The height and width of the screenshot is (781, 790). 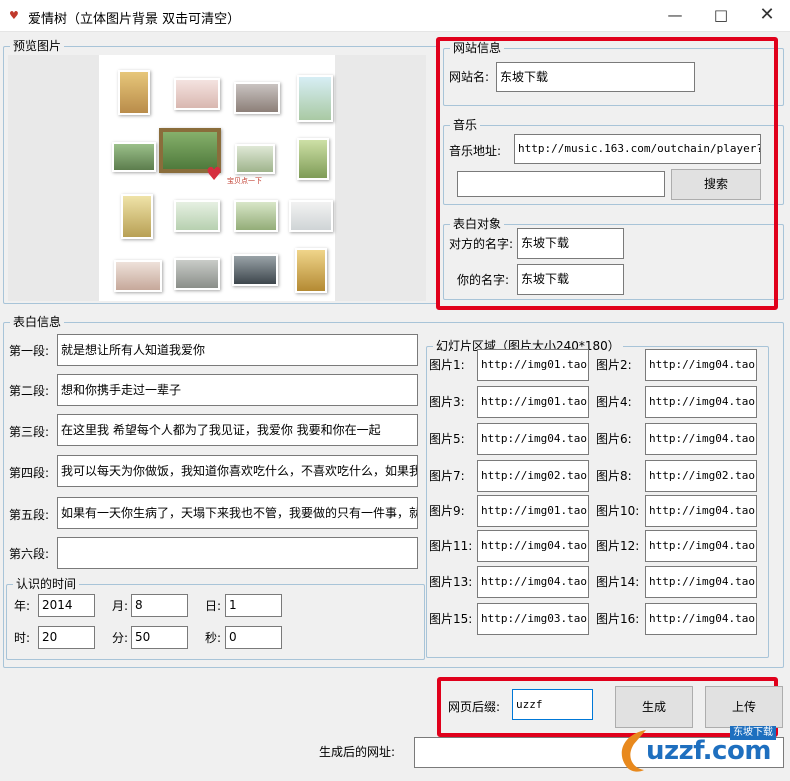 I want to click on paragraph-label: 第四段:, so click(x=29, y=473).